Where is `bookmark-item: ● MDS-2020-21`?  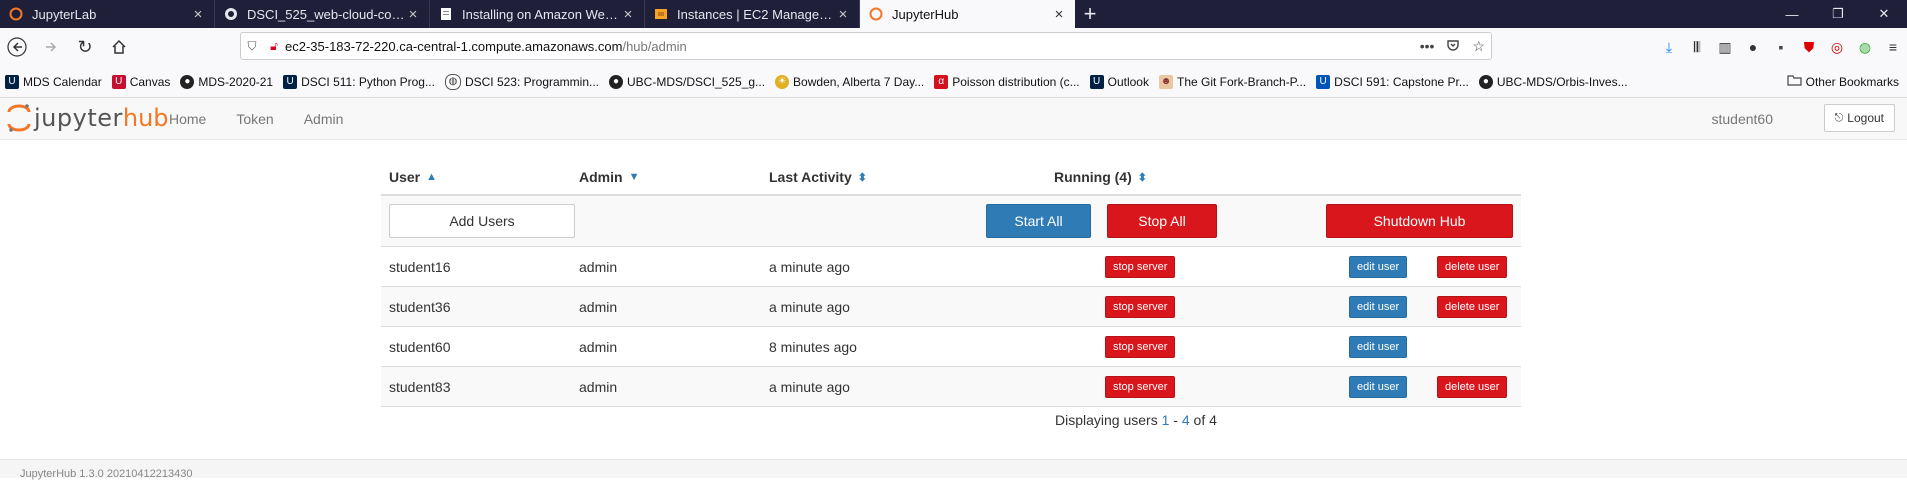 bookmark-item: ● MDS-2020-21 is located at coordinates (226, 81).